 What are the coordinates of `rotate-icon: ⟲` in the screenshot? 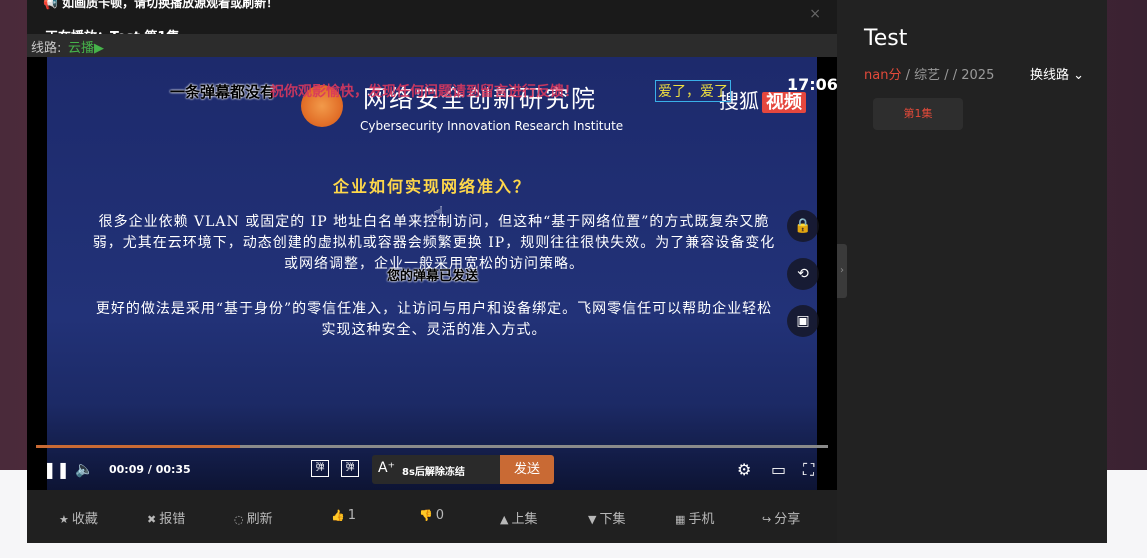 It's located at (803, 274).